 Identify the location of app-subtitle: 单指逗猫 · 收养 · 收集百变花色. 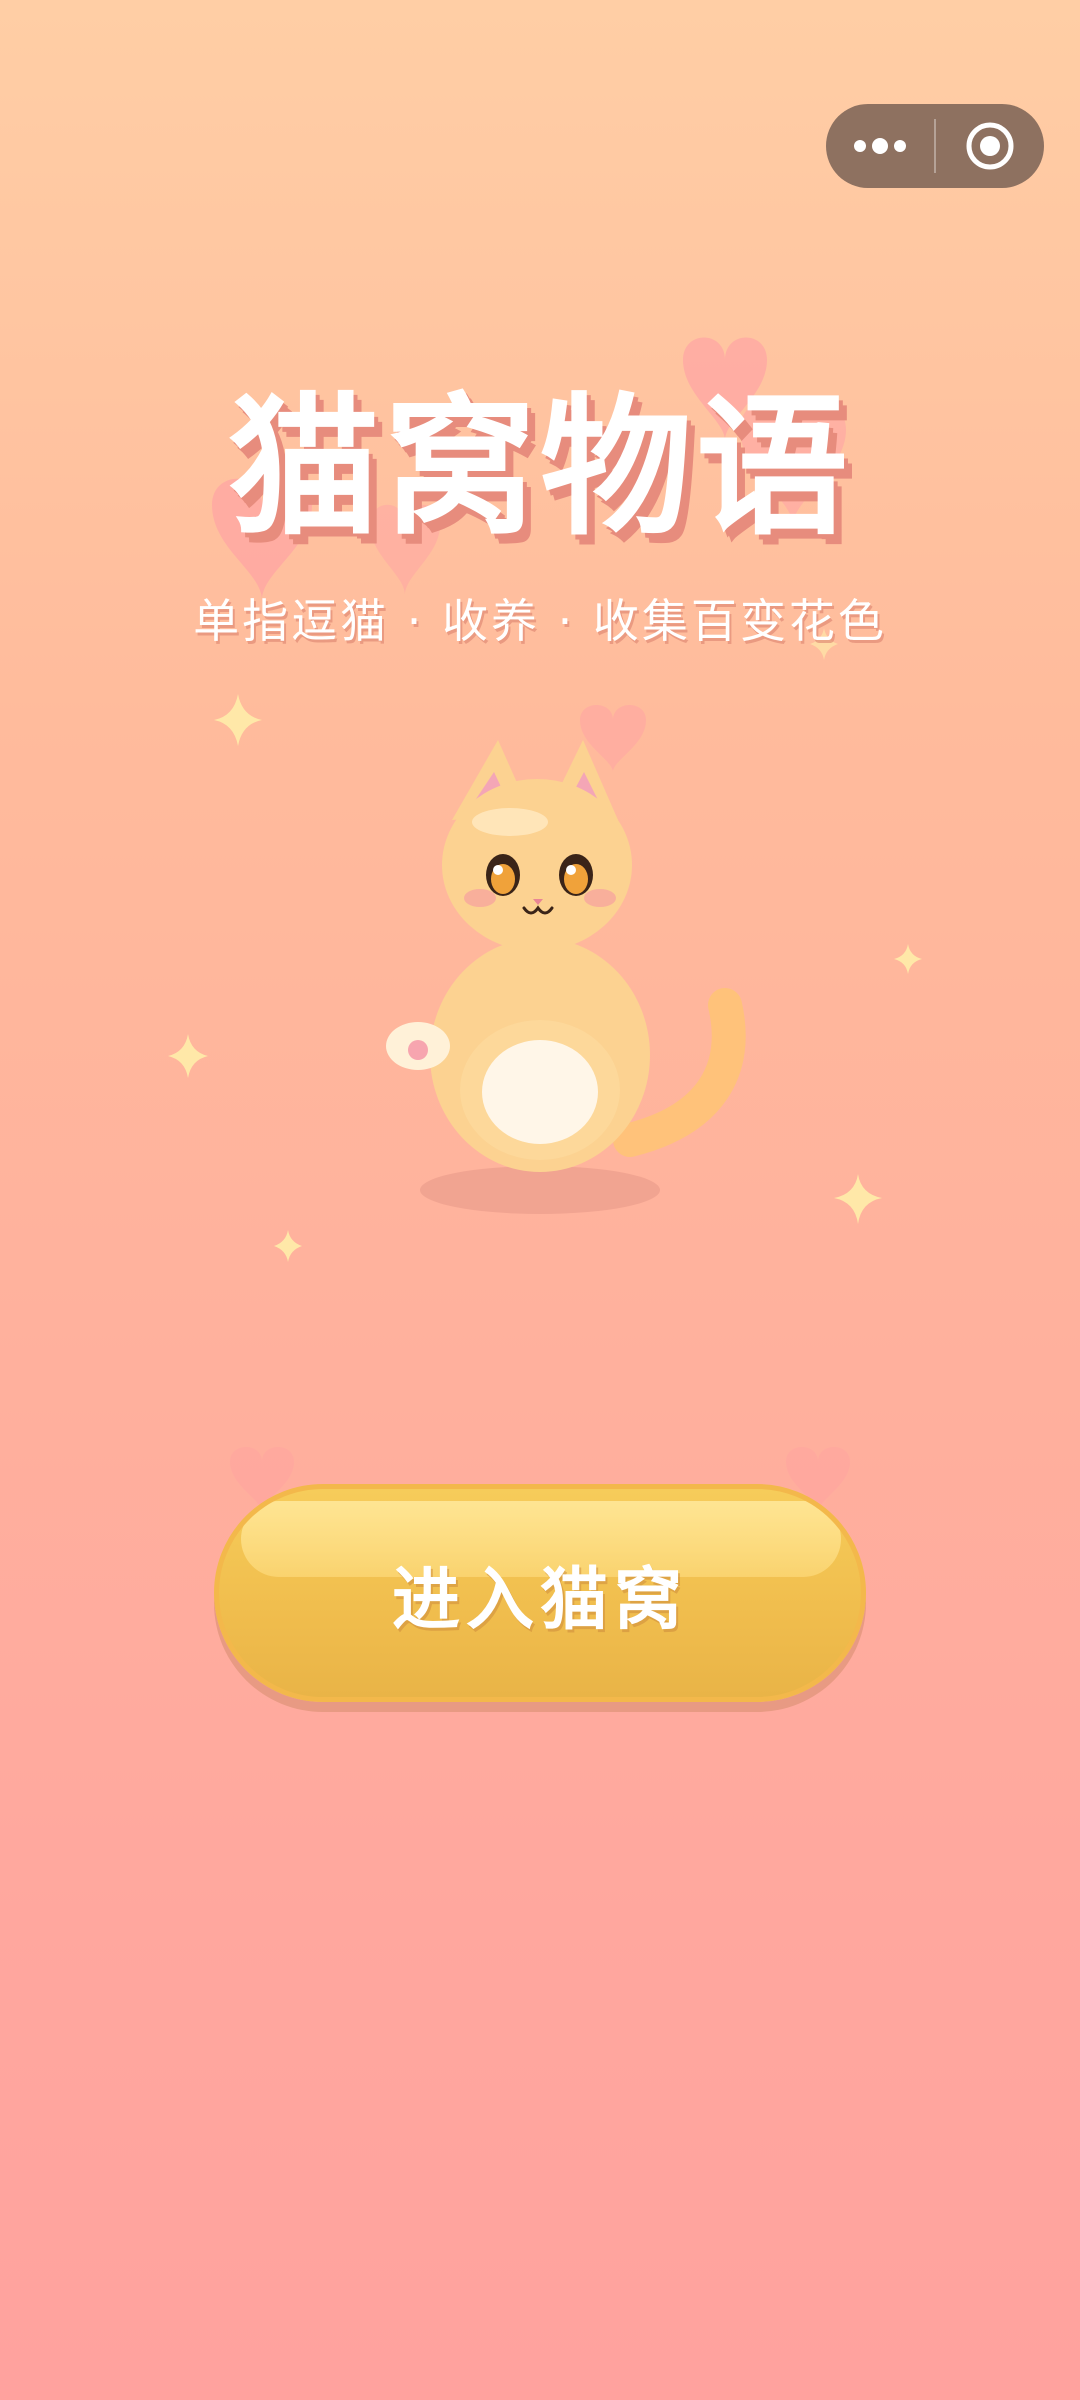
(540, 621).